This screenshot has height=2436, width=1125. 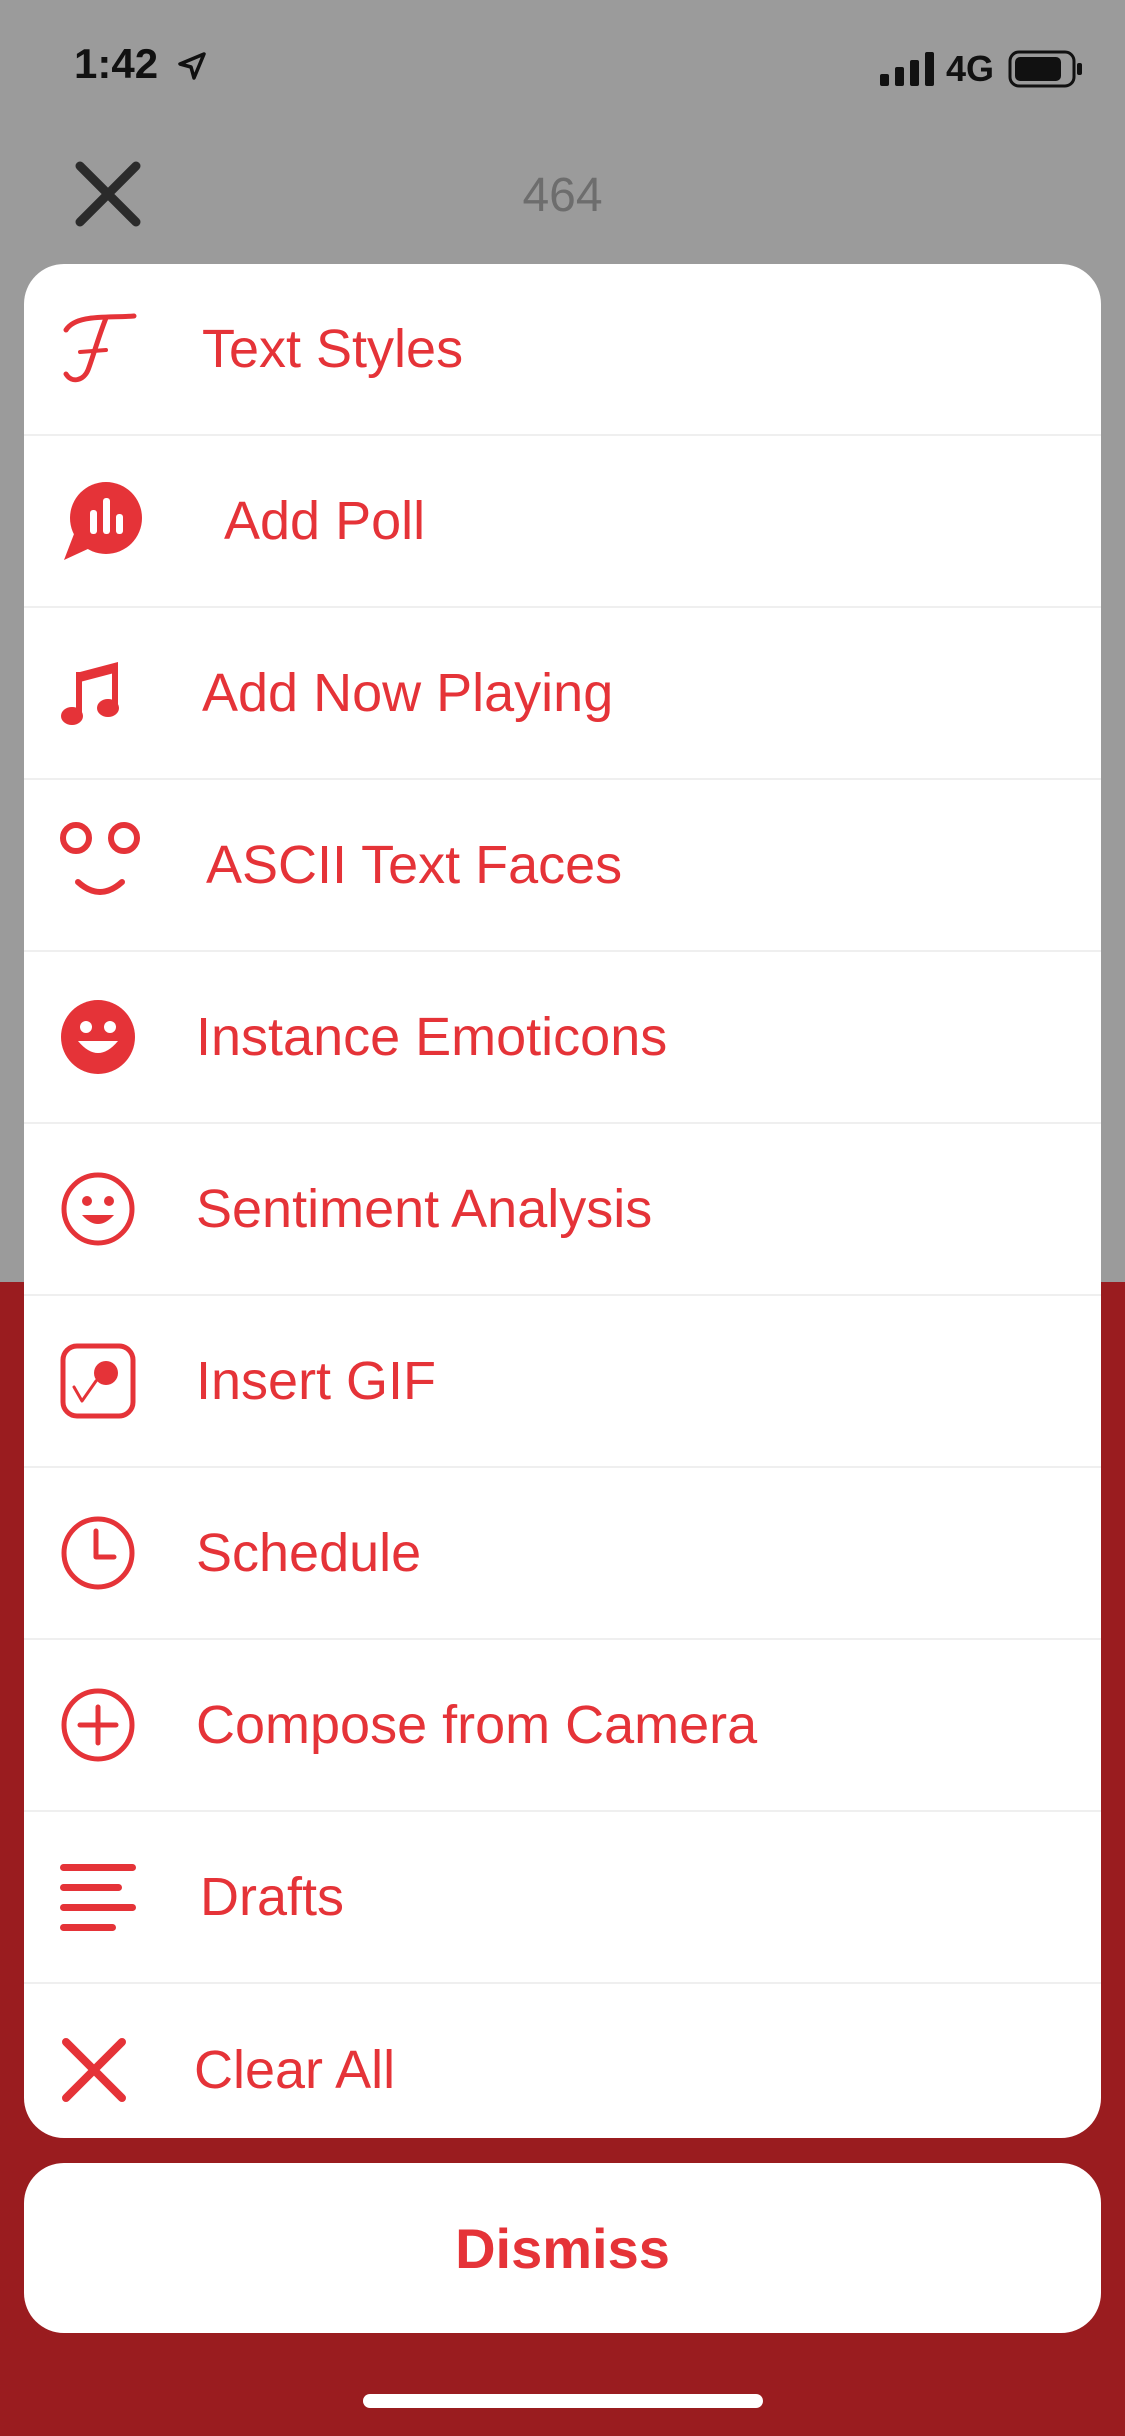 I want to click on menu-item-label: Compose from Camera, so click(x=477, y=1725).